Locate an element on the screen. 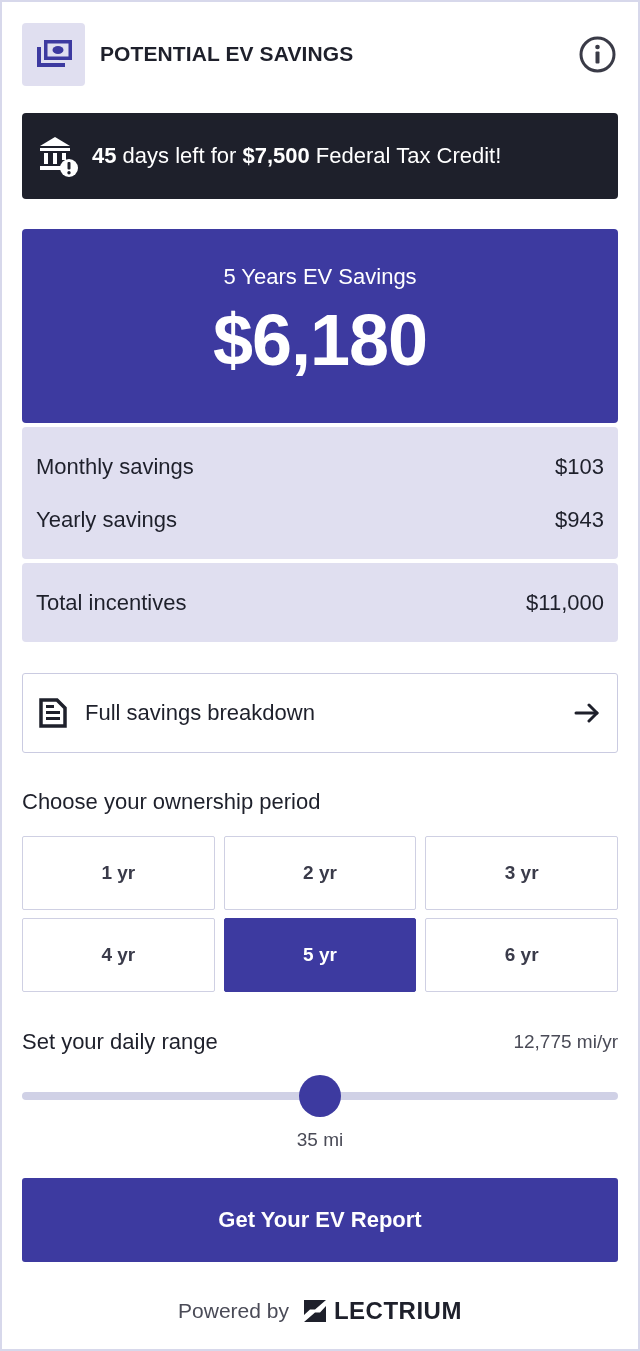 This screenshot has height=1351, width=640. range-slider-track is located at coordinates (320, 1096).